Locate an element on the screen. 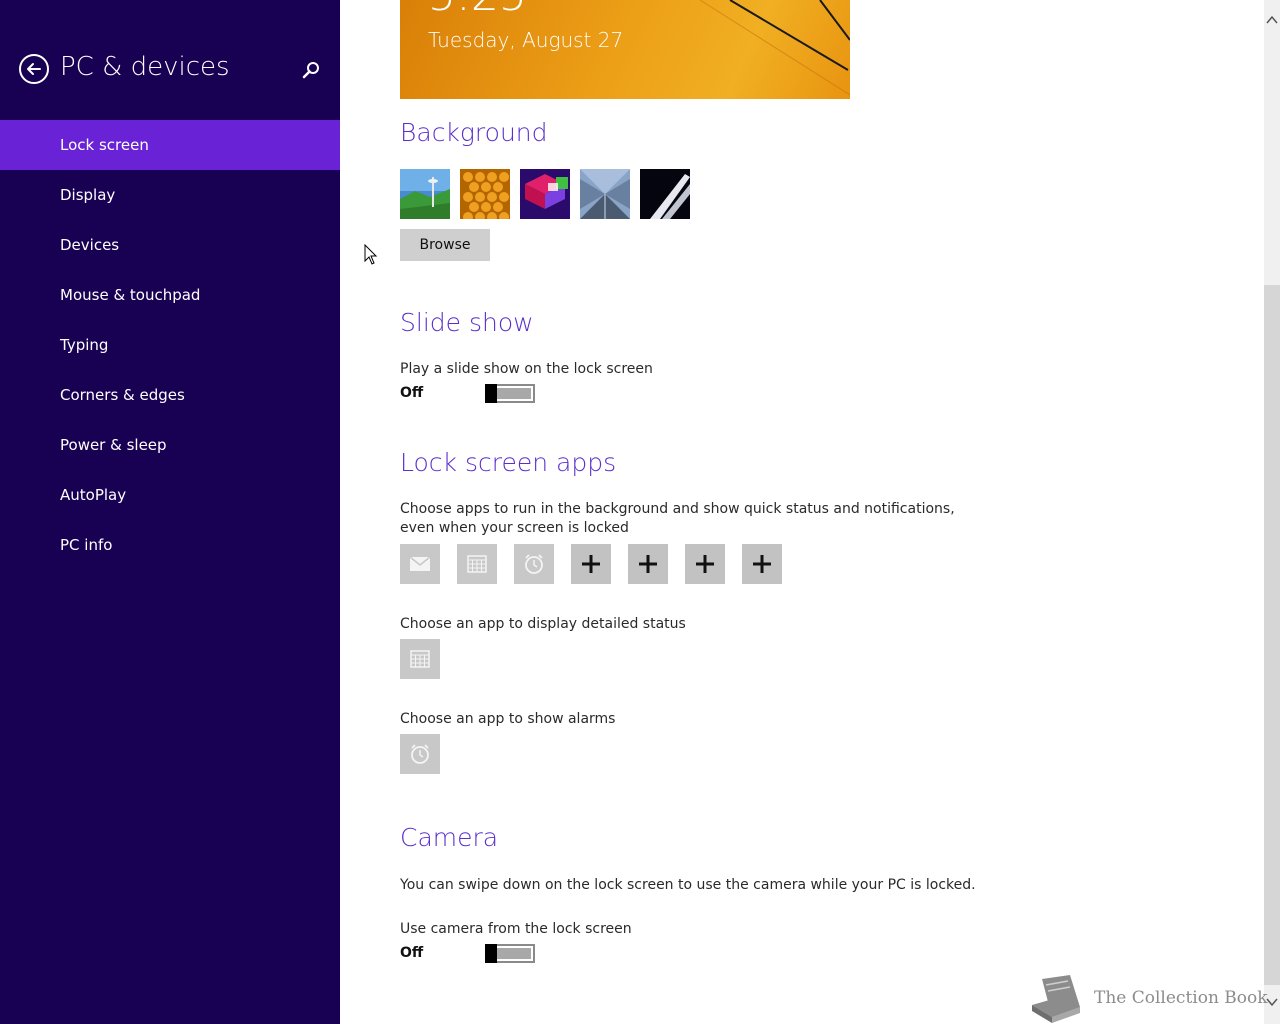 The height and width of the screenshot is (1024, 1280). lock-screen-preview: 5:25 Tuesday, August 27 is located at coordinates (625, 49).